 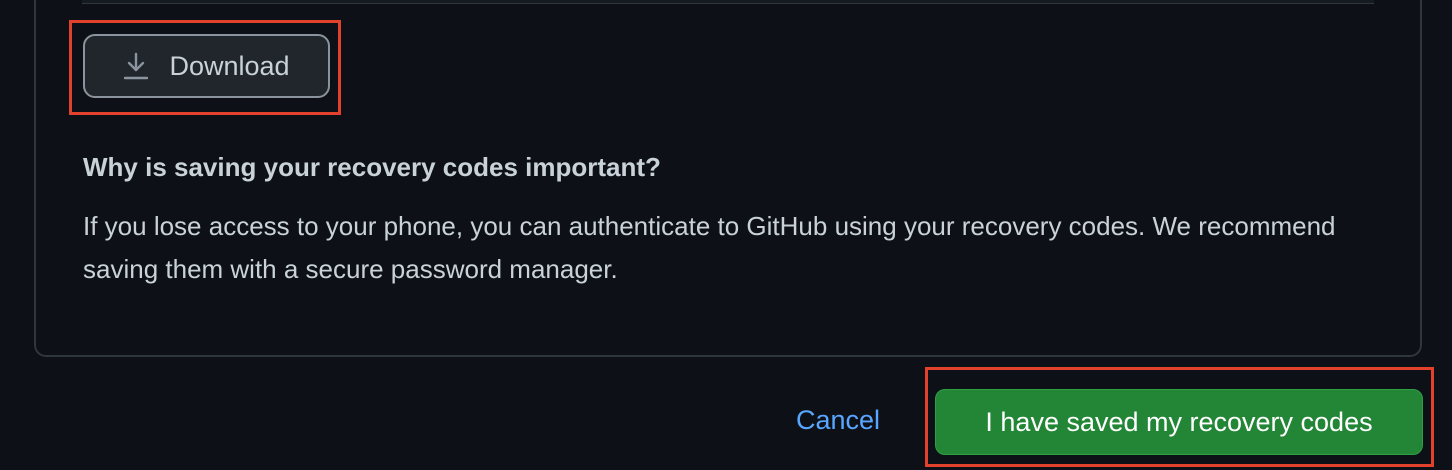 What do you see at coordinates (728, 2) in the screenshot?
I see `recovery-codes-box` at bounding box center [728, 2].